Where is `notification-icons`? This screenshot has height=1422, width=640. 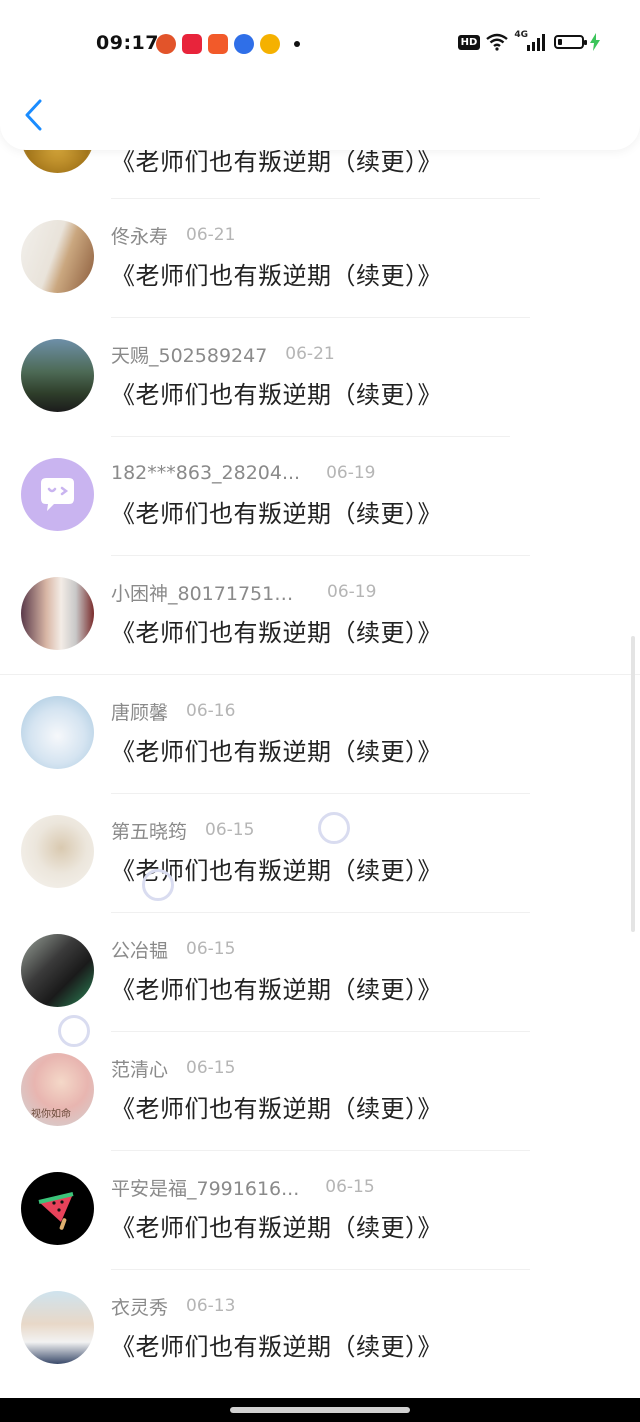
notification-icons is located at coordinates (228, 44).